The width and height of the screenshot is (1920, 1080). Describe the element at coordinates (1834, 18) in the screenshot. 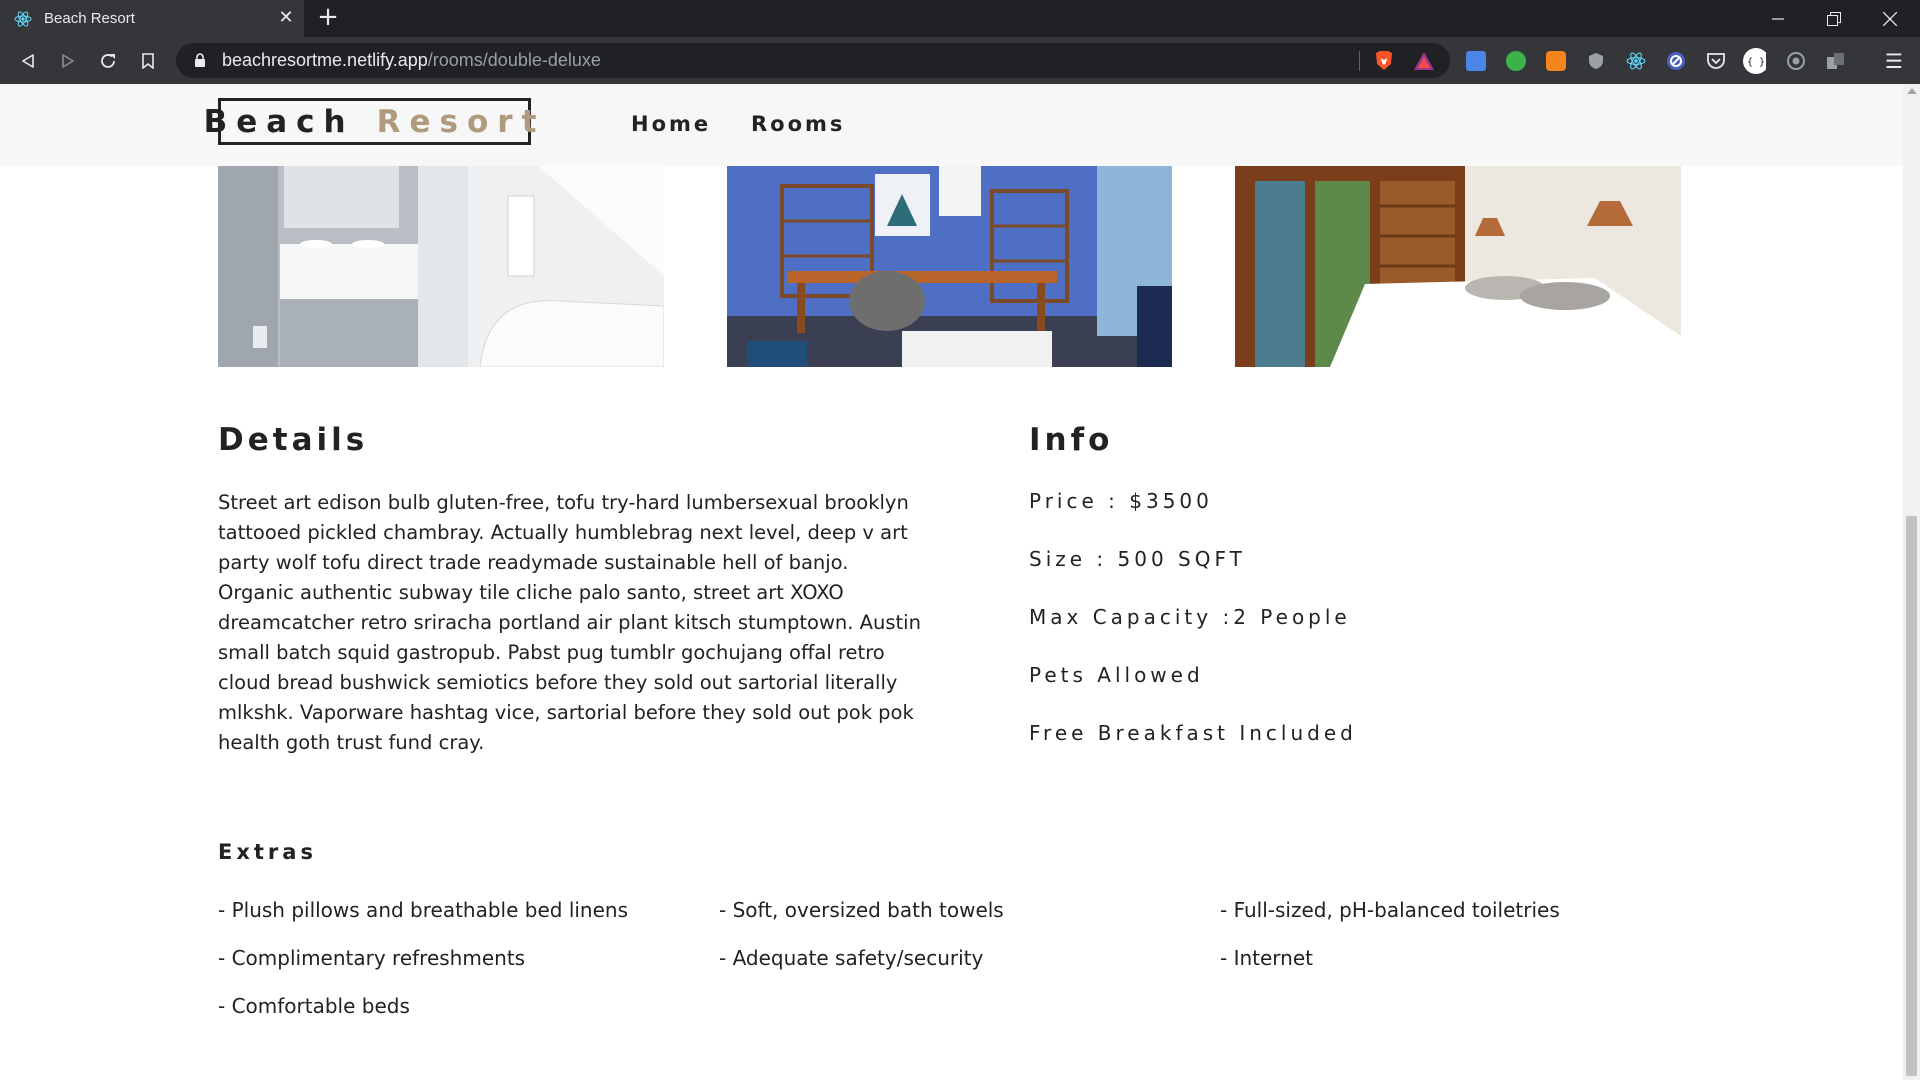

I see `restore-button` at that location.